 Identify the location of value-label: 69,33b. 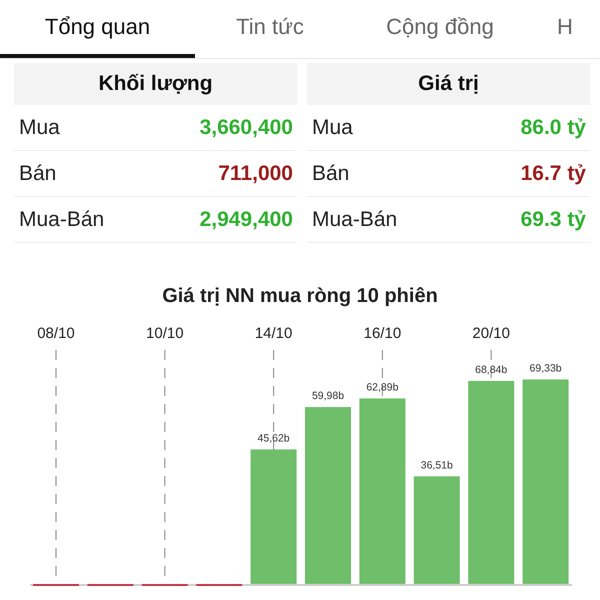
(546, 368).